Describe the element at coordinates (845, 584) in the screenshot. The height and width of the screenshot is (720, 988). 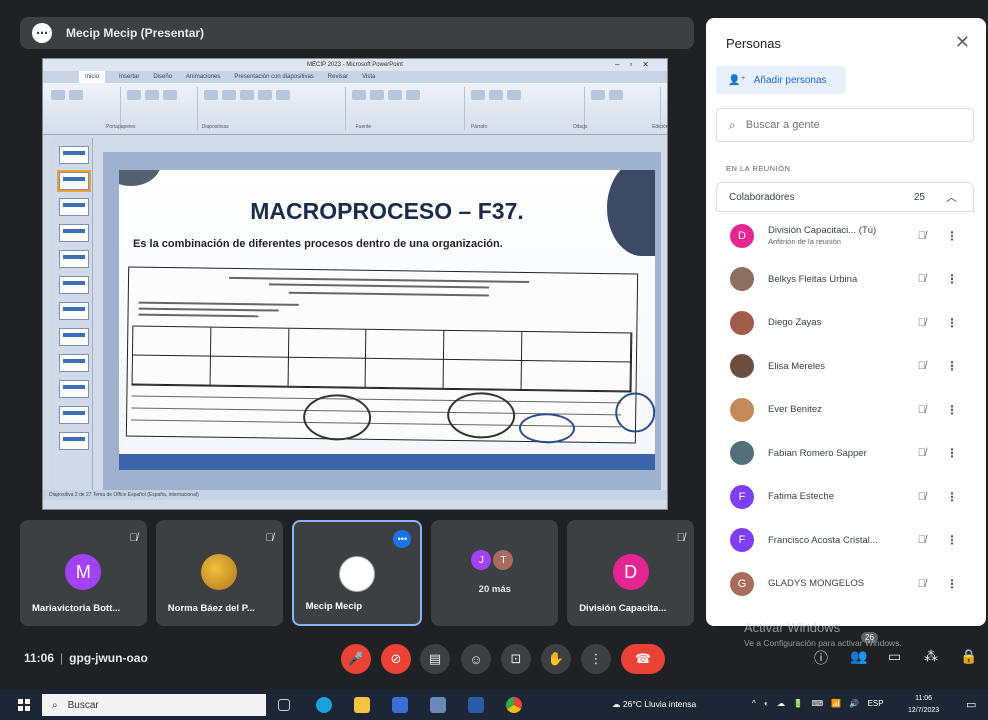
I see `list-item: G GLADYS MONGELOS 🎙̸ ⋮` at that location.